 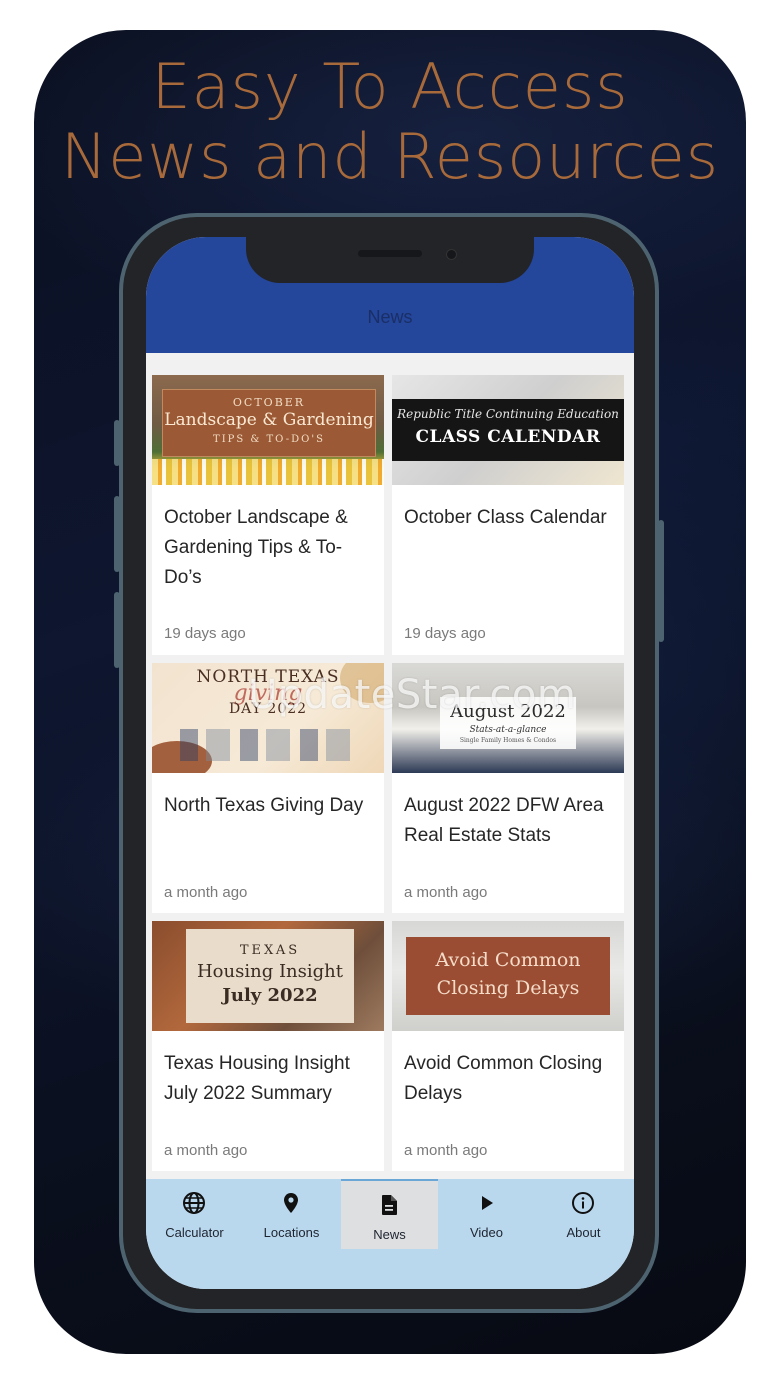 What do you see at coordinates (390, 260) in the screenshot?
I see `phone-notch` at bounding box center [390, 260].